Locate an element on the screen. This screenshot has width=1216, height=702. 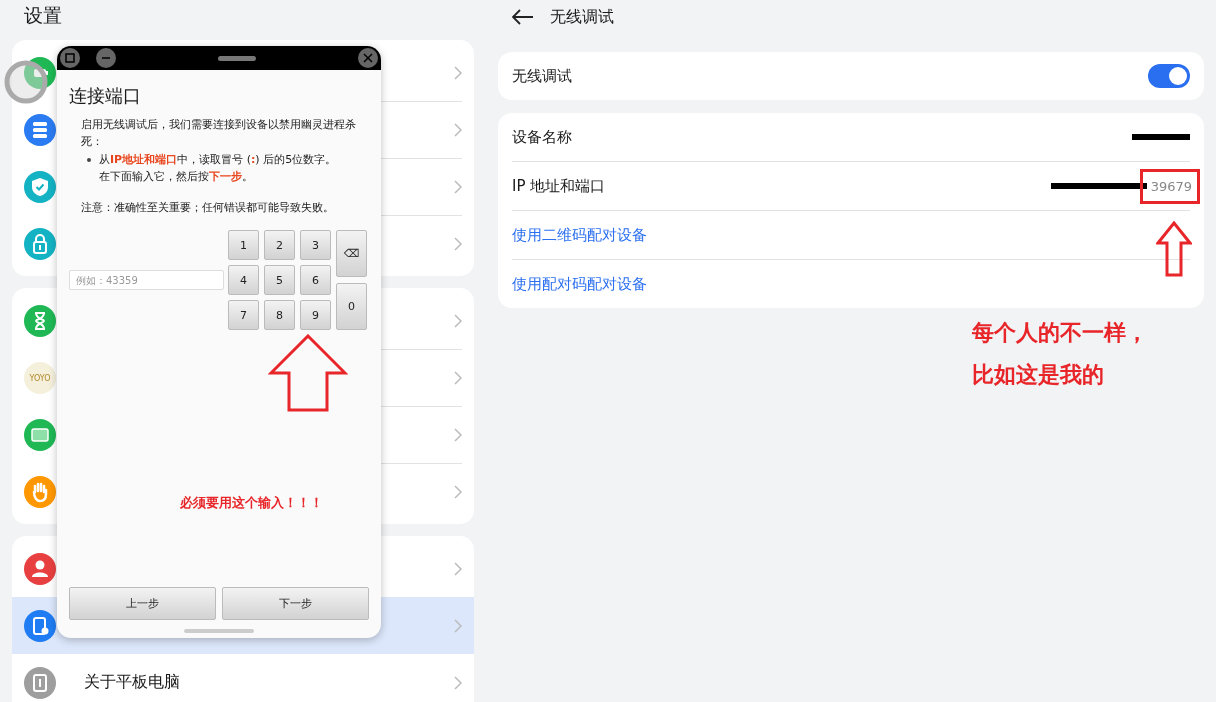
instruction-text: 从IP地址和端口中，读取冒号 (:) 后的5位数字。 is located at coordinates (218, 160).